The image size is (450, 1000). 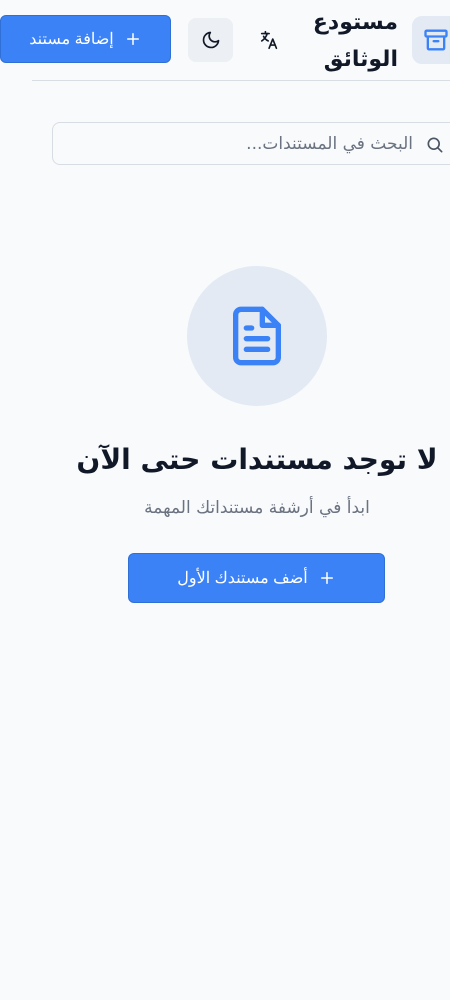 I want to click on theme-toggle-button, so click(x=210, y=40).